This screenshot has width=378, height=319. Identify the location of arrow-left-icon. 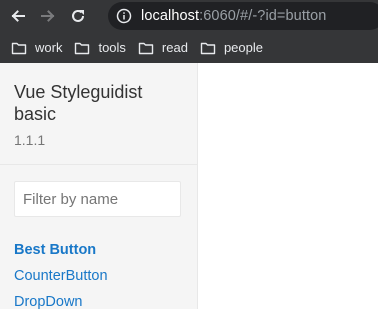
(18, 16).